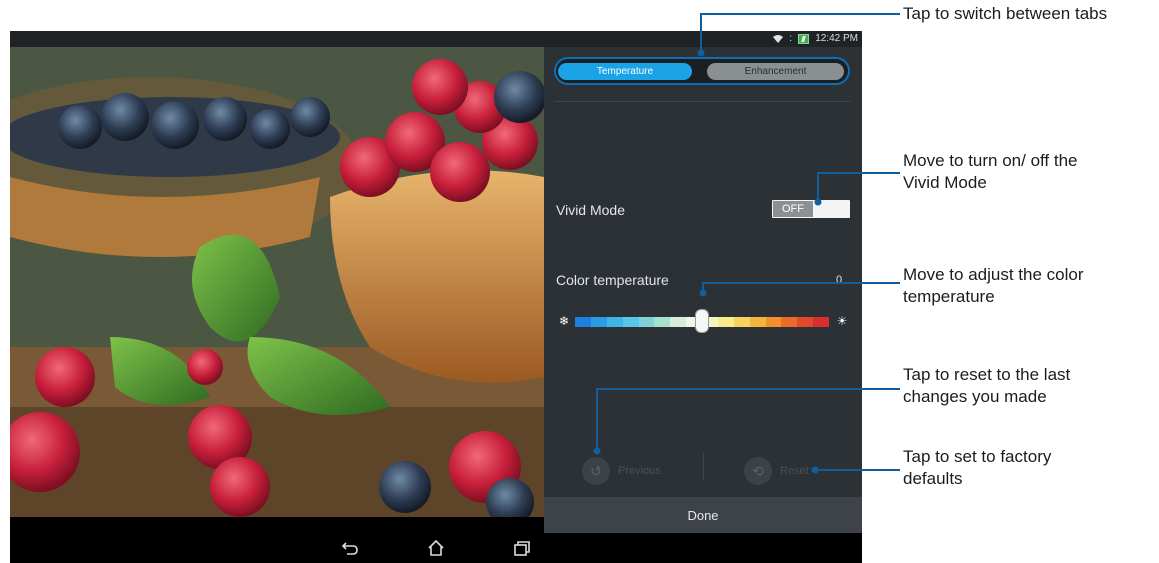  Describe the element at coordinates (977, 468) in the screenshot. I see `callout-reset: Tap to set to factory defaults` at that location.